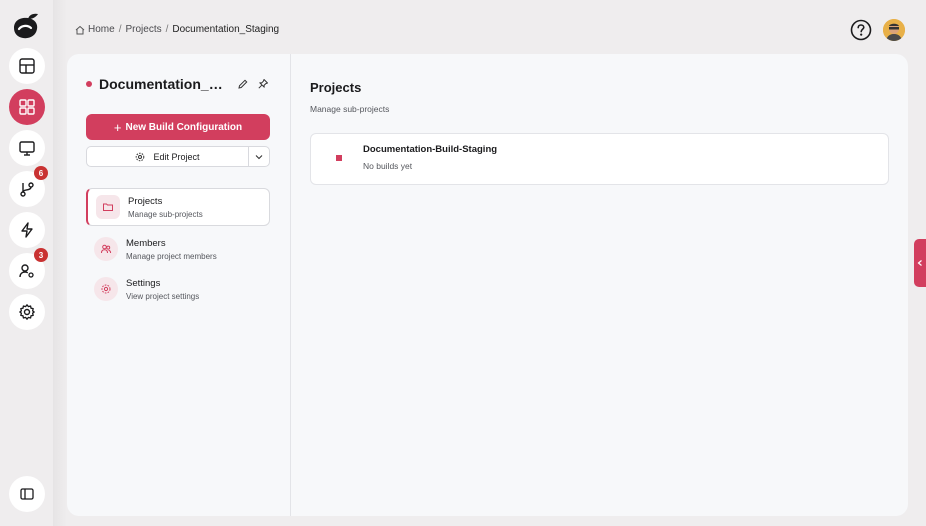  Describe the element at coordinates (263, 84) in the screenshot. I see `pin-icon` at that location.